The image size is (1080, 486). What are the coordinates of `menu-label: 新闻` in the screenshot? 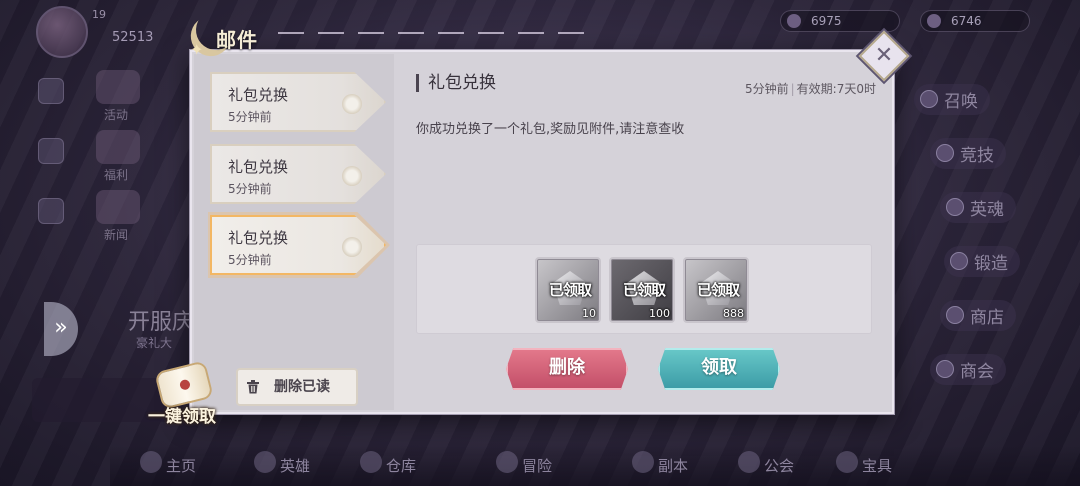 It's located at (116, 235).